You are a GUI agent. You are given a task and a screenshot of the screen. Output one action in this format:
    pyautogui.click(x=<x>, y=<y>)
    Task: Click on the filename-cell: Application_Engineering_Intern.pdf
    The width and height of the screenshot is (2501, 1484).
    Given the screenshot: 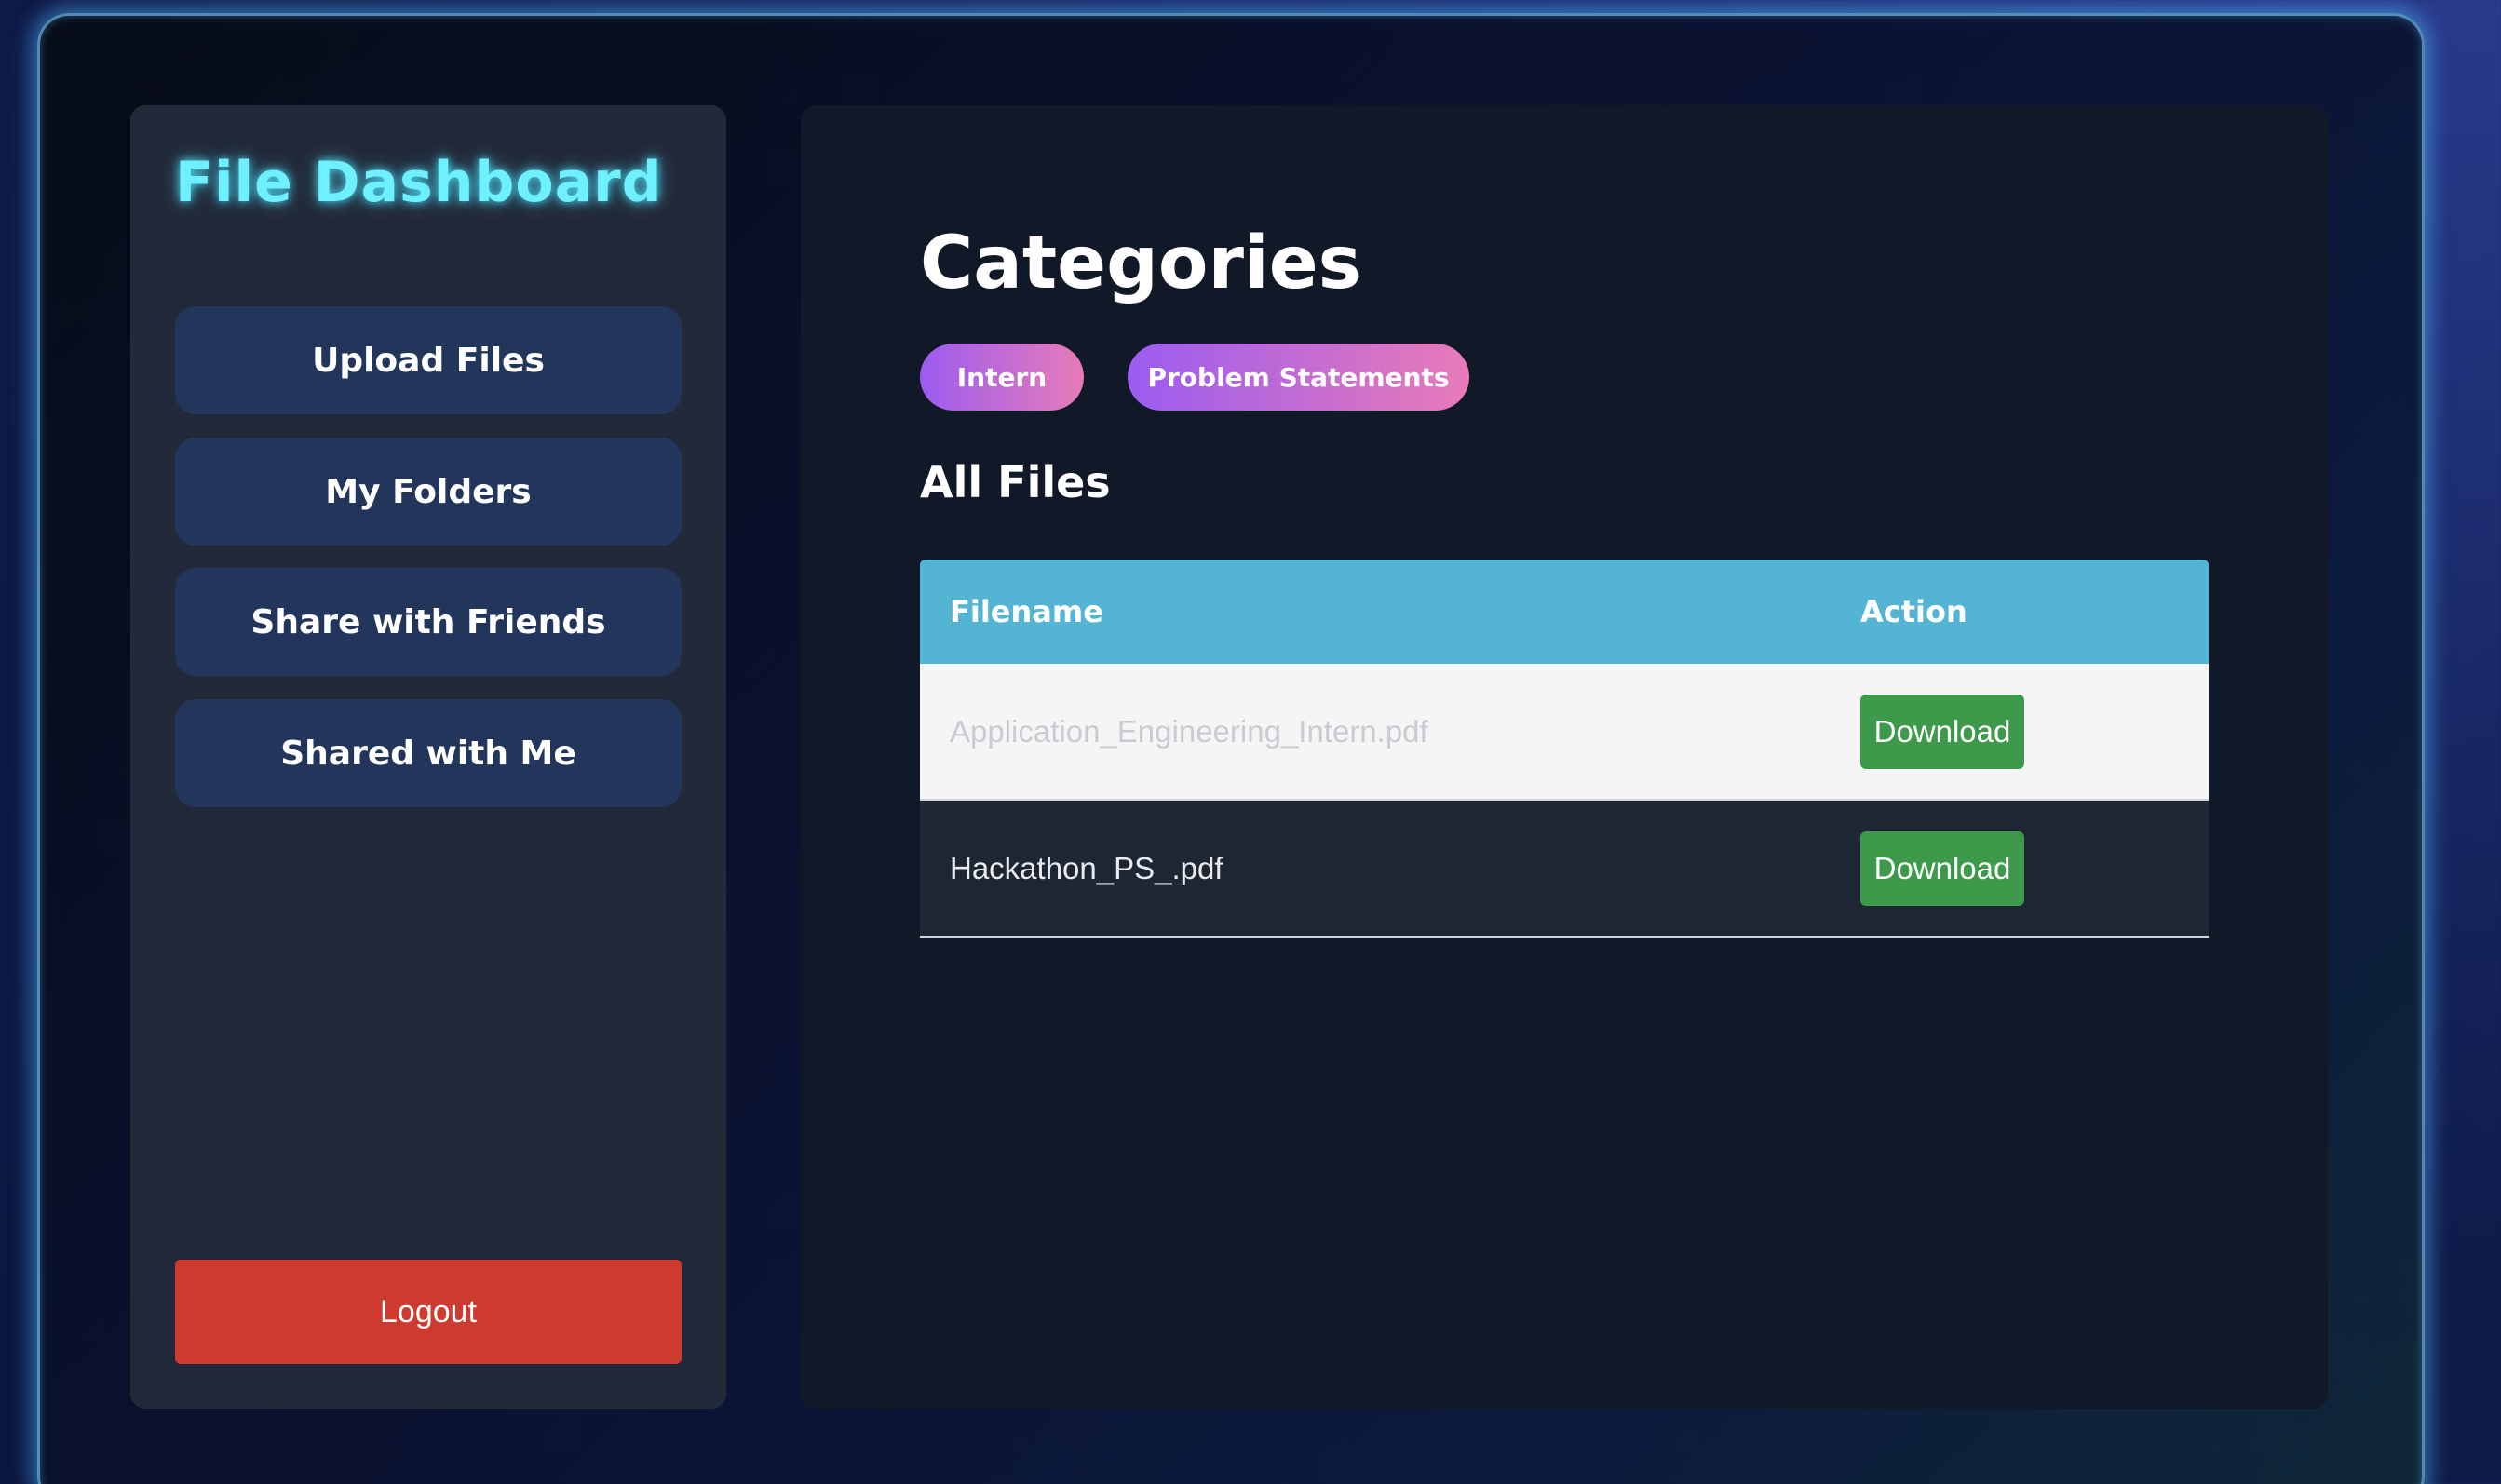 What is the action you would take?
    pyautogui.click(x=1189, y=731)
    